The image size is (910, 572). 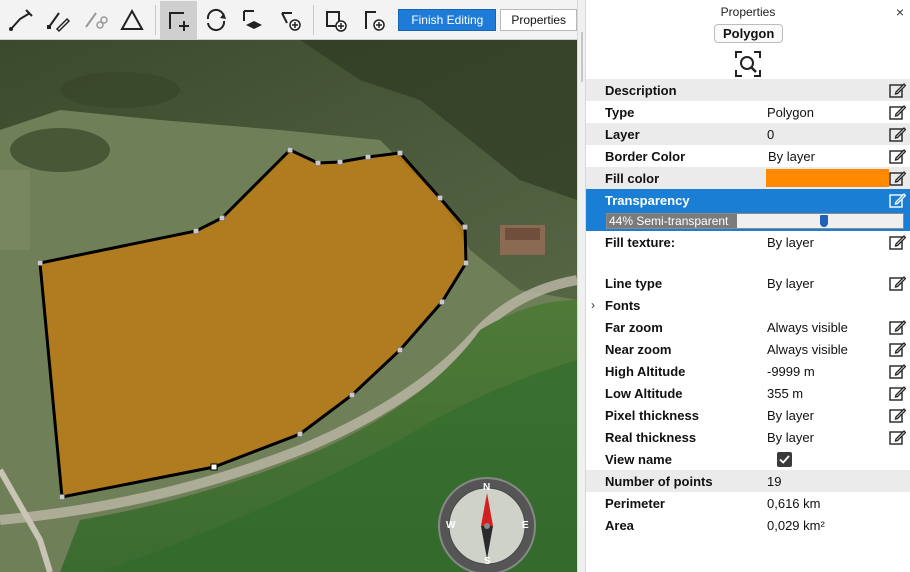 I want to click on zoom-to-object-icon, so click(x=748, y=64).